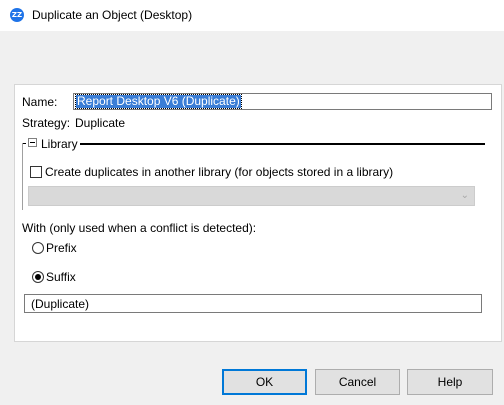  I want to click on app-icon: ZZ, so click(17, 15).